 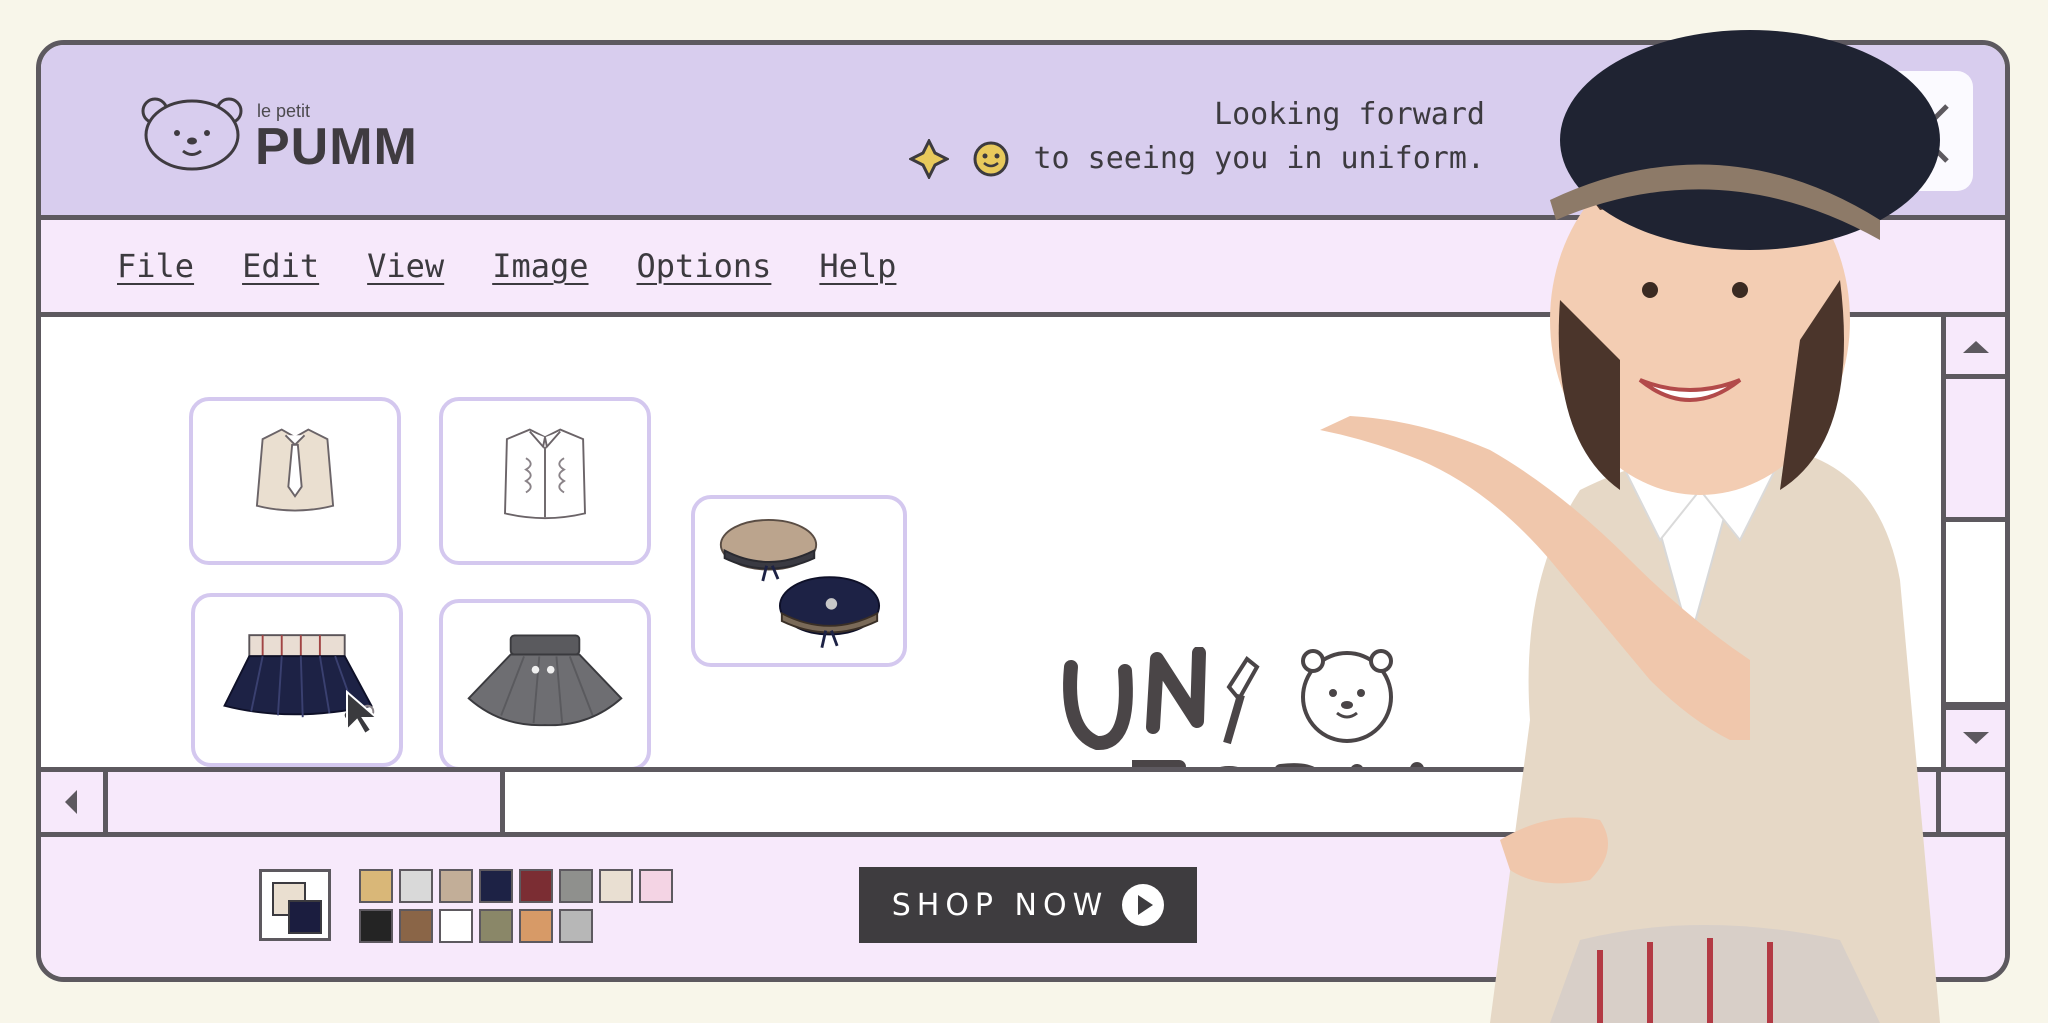 What do you see at coordinates (991, 159) in the screenshot?
I see `smiley-icon` at bounding box center [991, 159].